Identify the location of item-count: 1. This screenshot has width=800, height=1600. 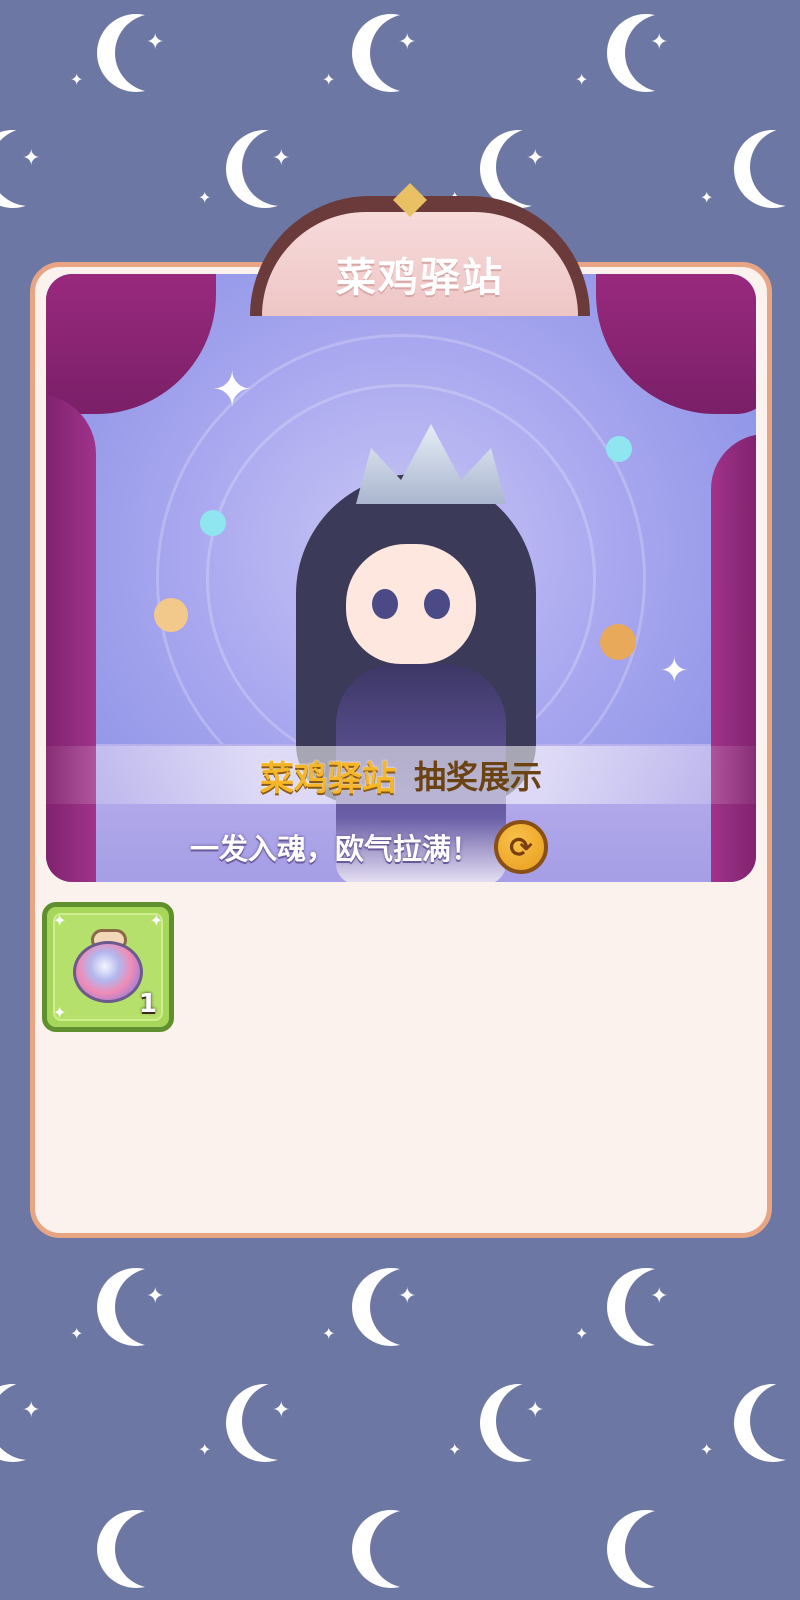
(147, 1004).